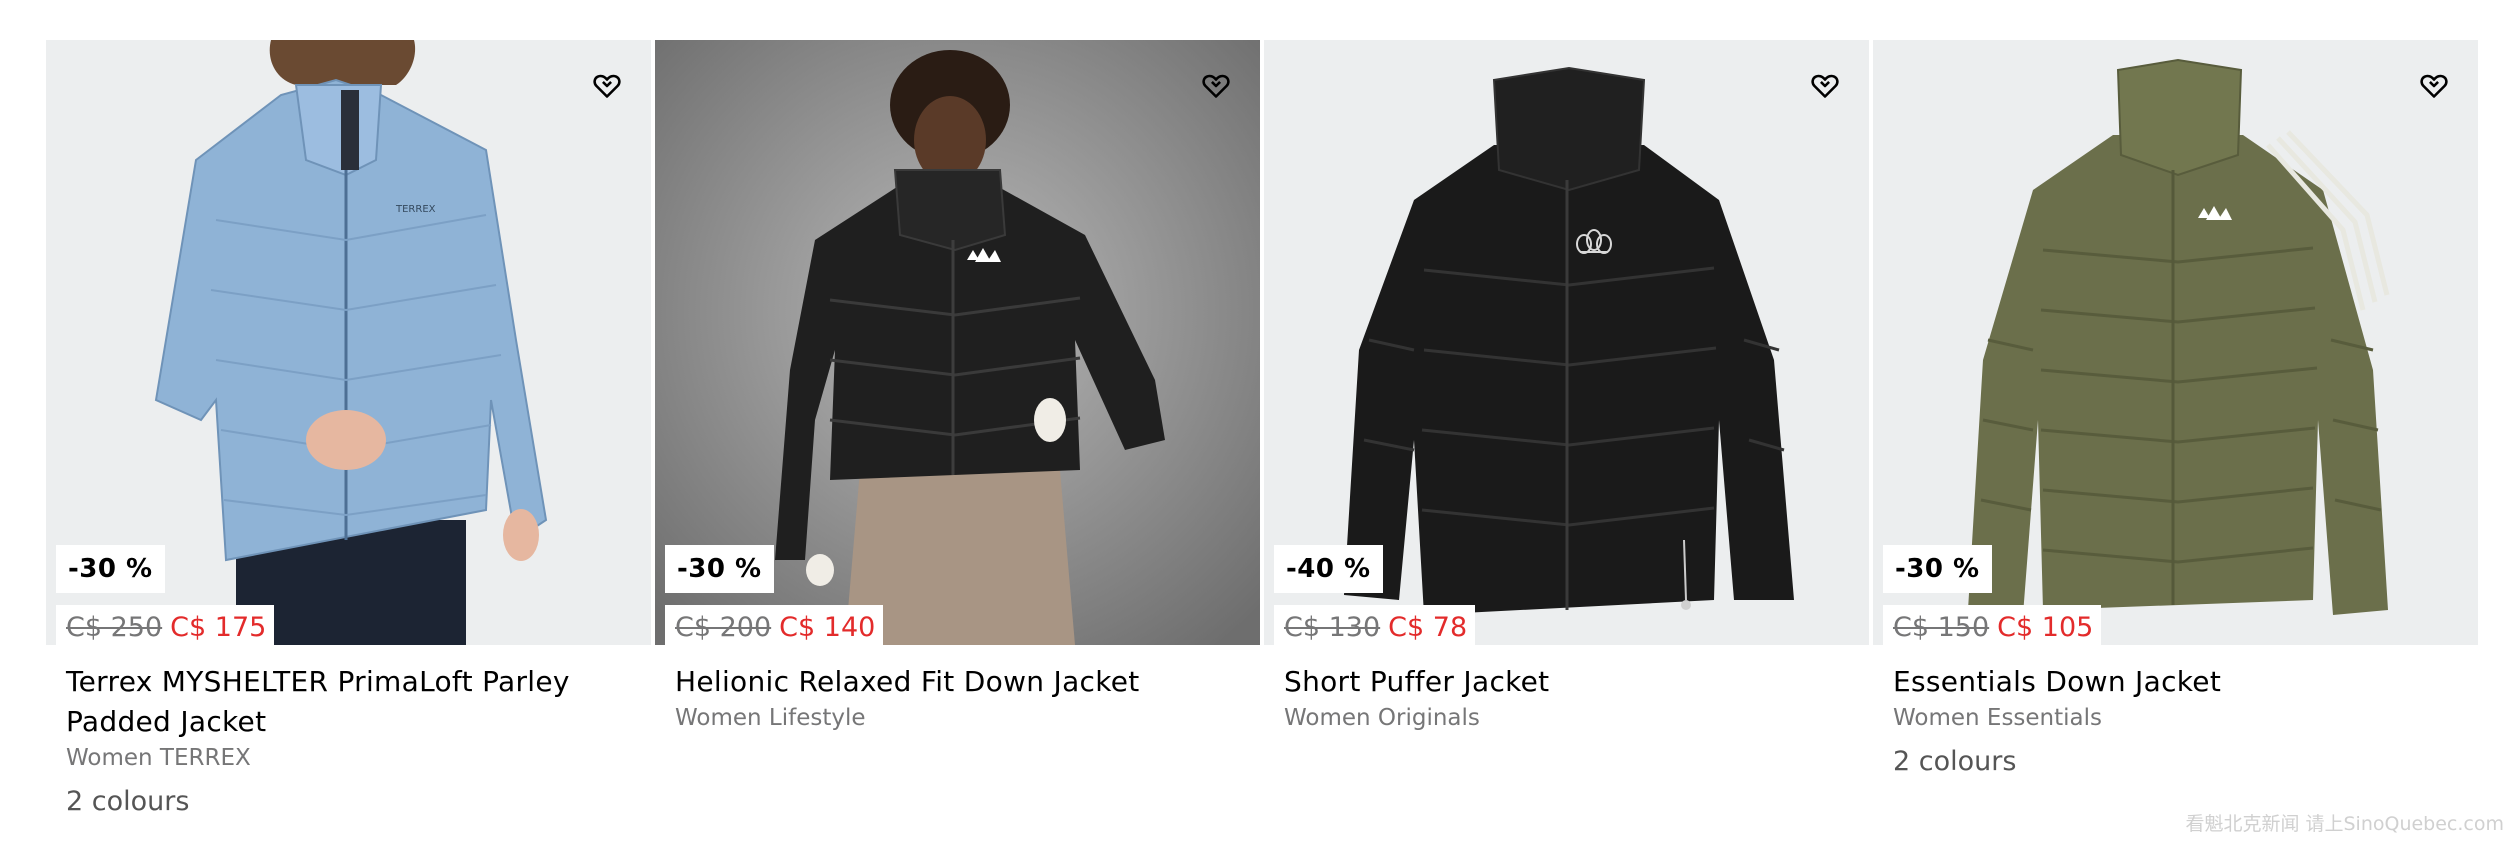 The width and height of the screenshot is (2514, 842). What do you see at coordinates (1992, 625) in the screenshot?
I see `price-tag: C$ 150 C$ 105` at bounding box center [1992, 625].